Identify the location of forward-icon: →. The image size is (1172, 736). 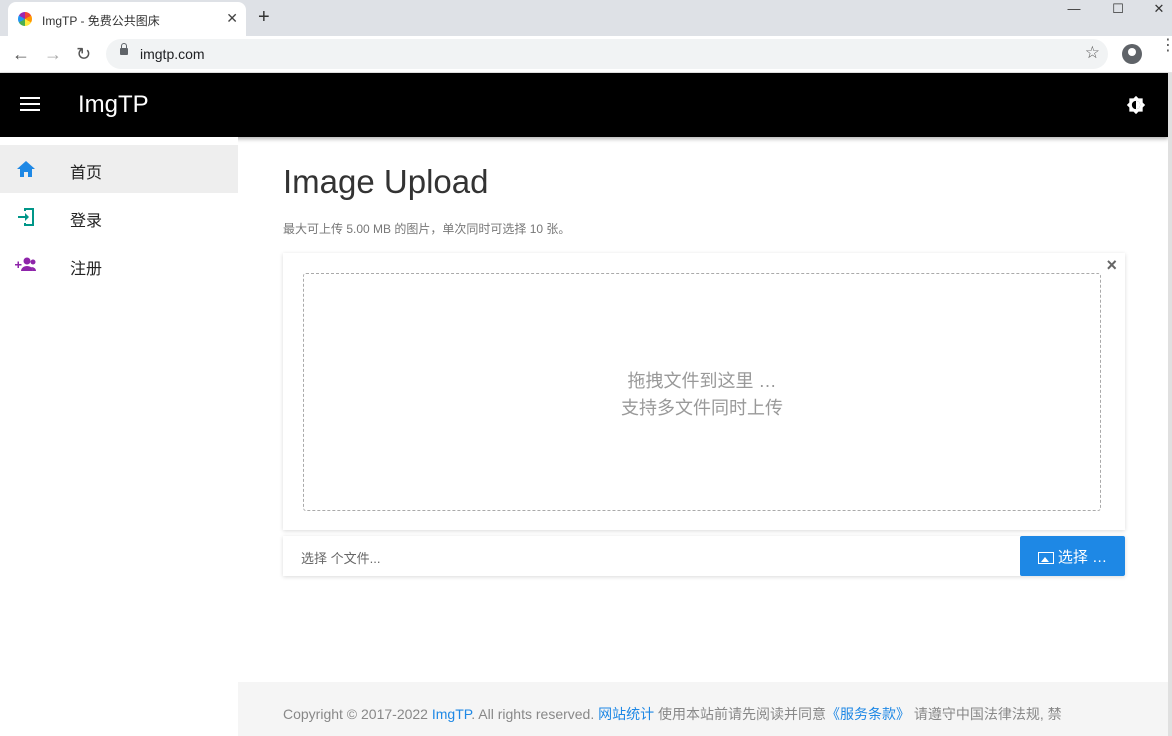
(53, 54).